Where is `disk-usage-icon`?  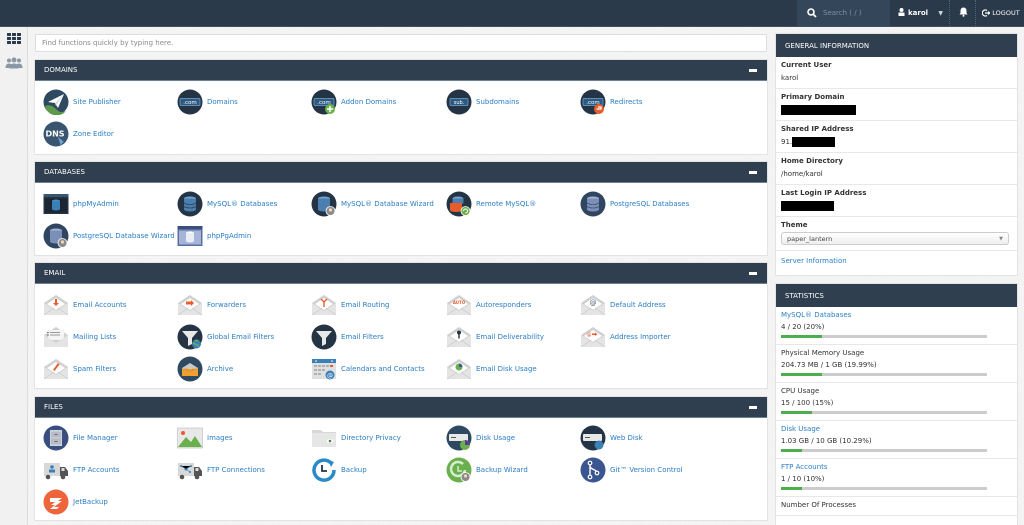 disk-usage-icon is located at coordinates (459, 438).